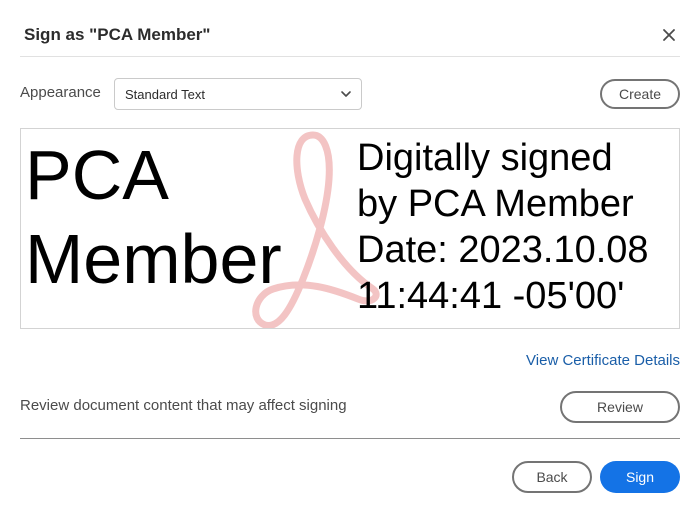 This screenshot has width=700, height=518. Describe the element at coordinates (153, 259) in the screenshot. I see `signature-name-line: Member` at that location.